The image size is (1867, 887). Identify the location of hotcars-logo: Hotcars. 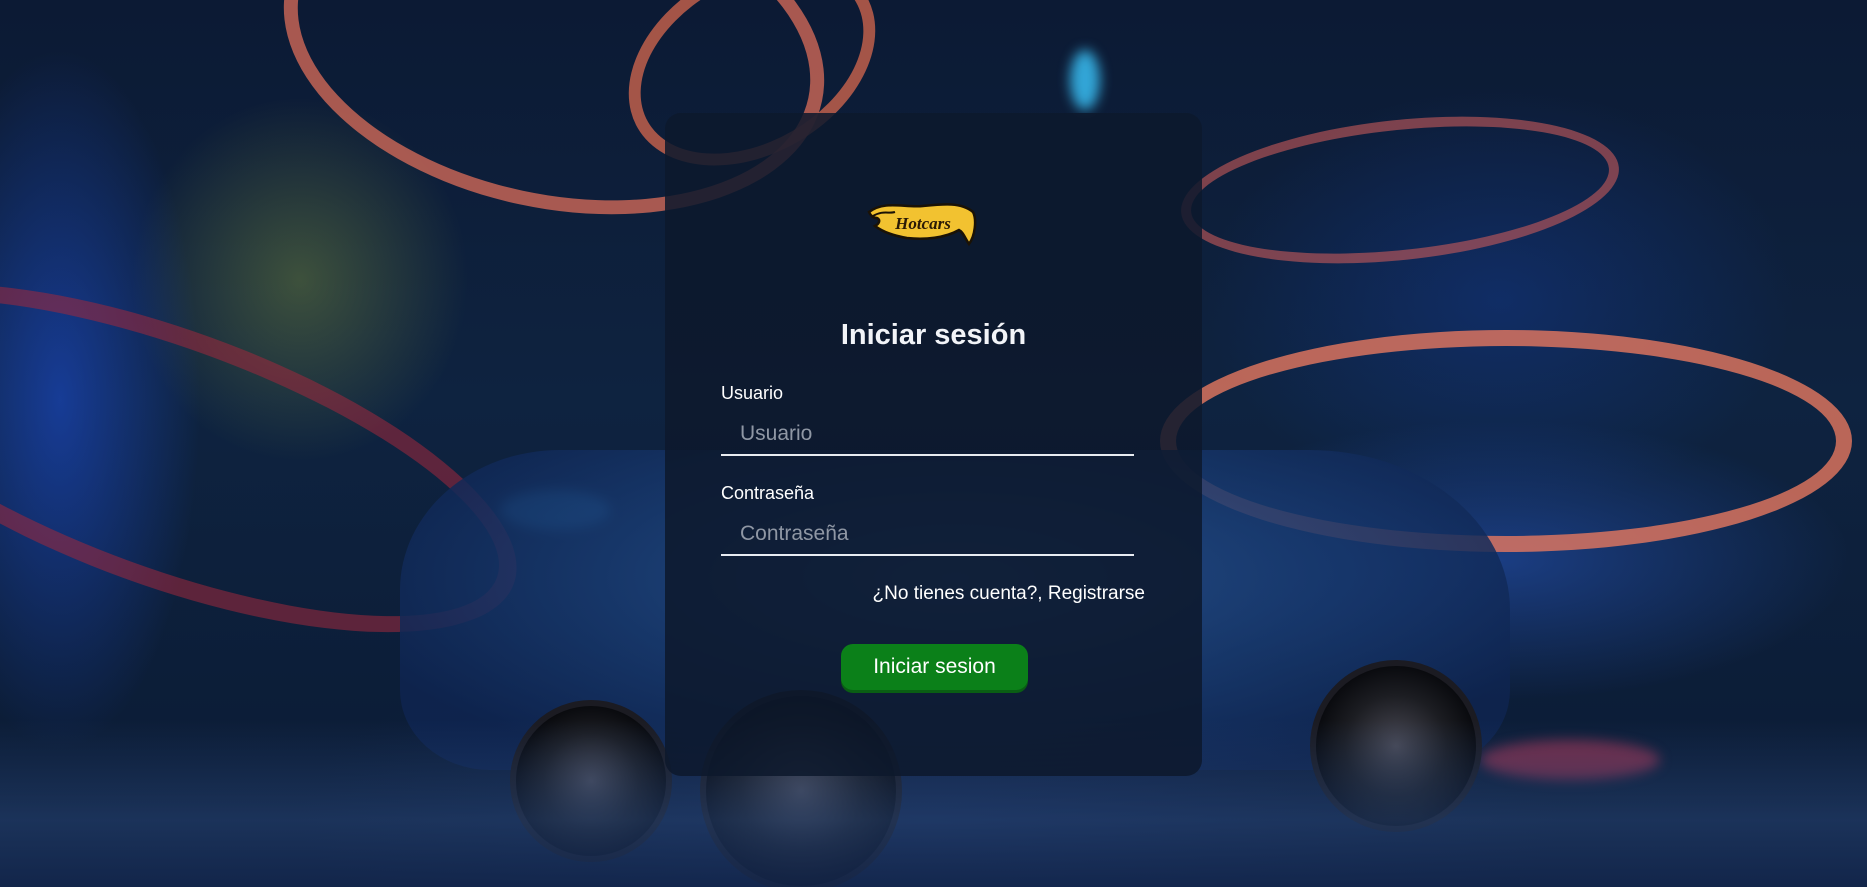
(922, 224).